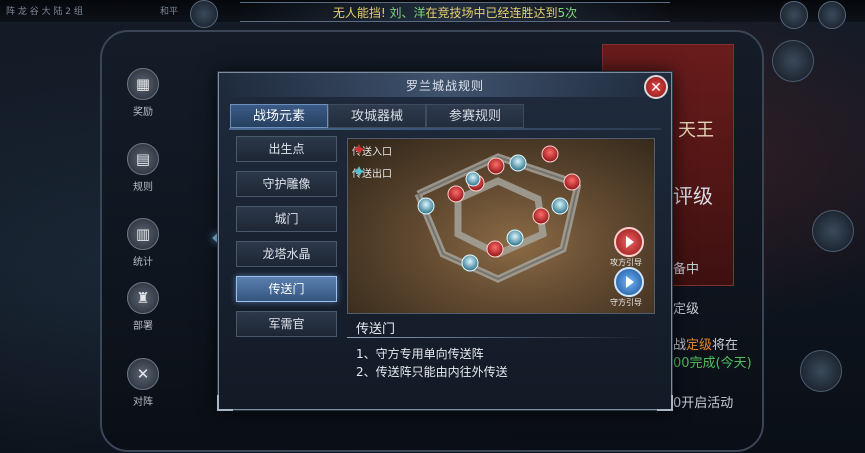 The image size is (865, 453). Describe the element at coordinates (377, 116) in the screenshot. I see `tab-siege-weapons: 攻城器械` at that location.